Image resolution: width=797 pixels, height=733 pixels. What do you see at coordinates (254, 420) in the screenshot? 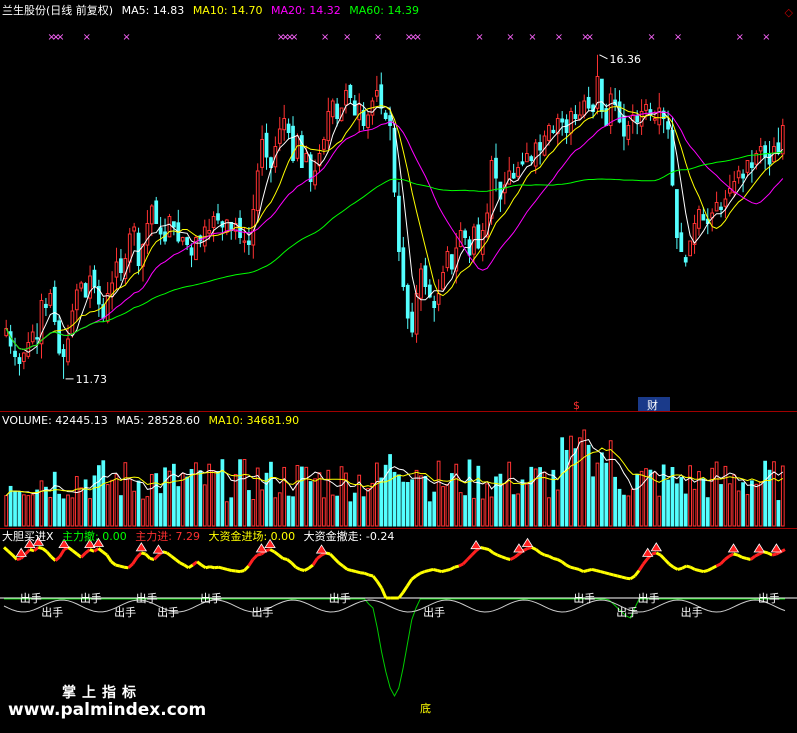
I see `vol-ma10-label: MA10: 34681.90` at bounding box center [254, 420].